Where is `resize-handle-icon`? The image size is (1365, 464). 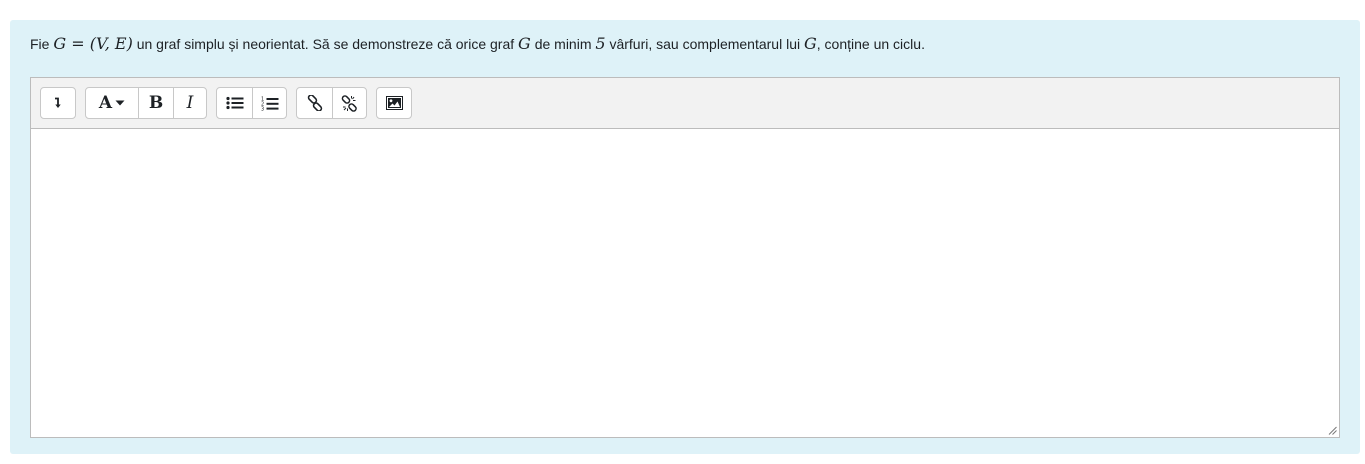 resize-handle-icon is located at coordinates (1332, 430).